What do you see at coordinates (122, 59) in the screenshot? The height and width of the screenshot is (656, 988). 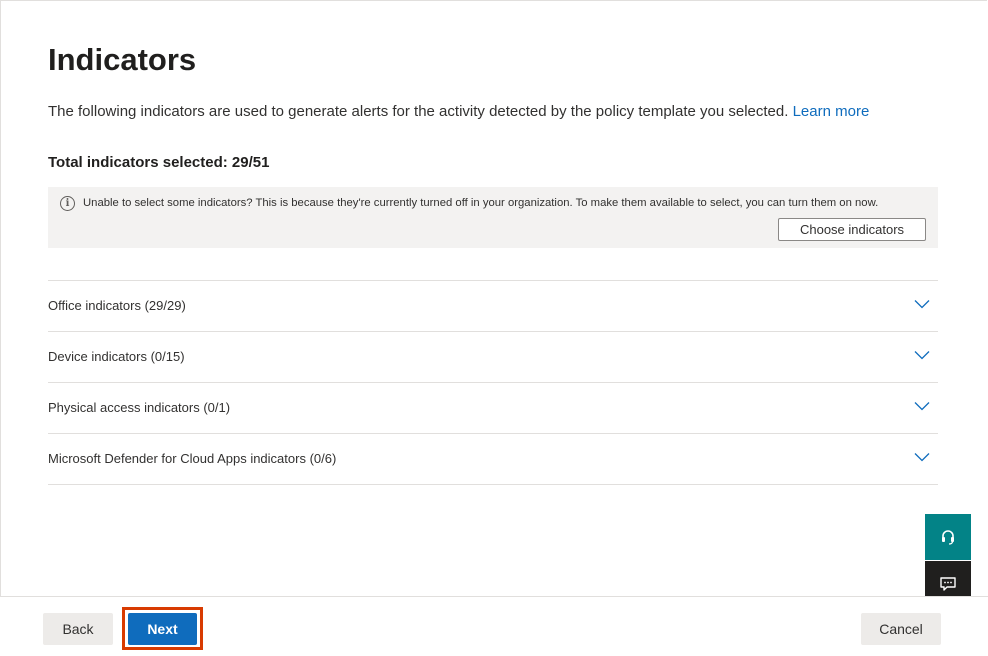 I see `page-title: Indicators` at bounding box center [122, 59].